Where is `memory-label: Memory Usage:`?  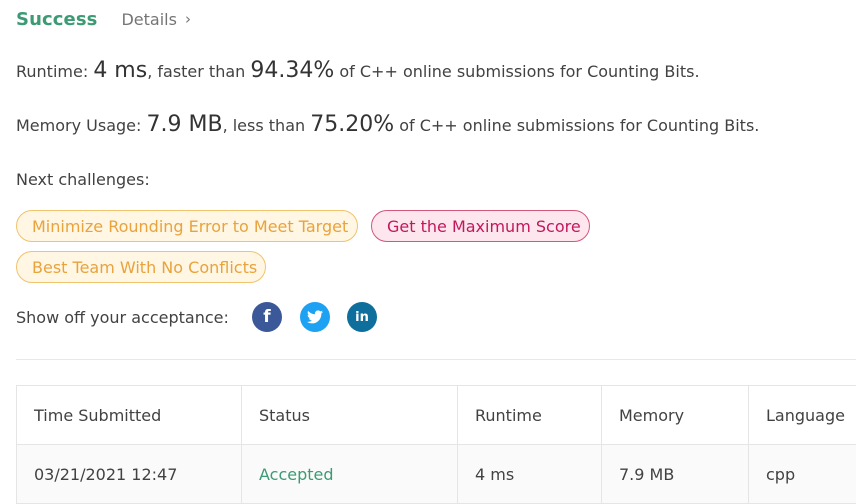 memory-label: Memory Usage: is located at coordinates (78, 125).